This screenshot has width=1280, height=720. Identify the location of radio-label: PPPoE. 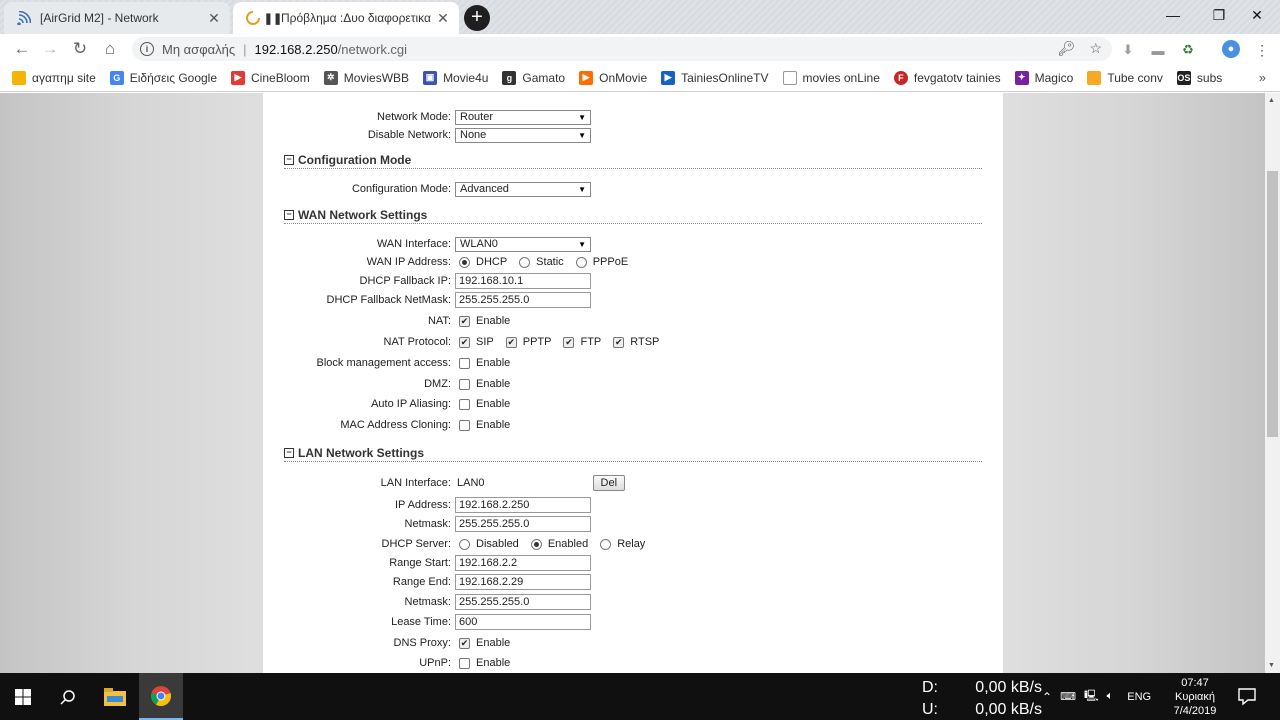
(610, 262).